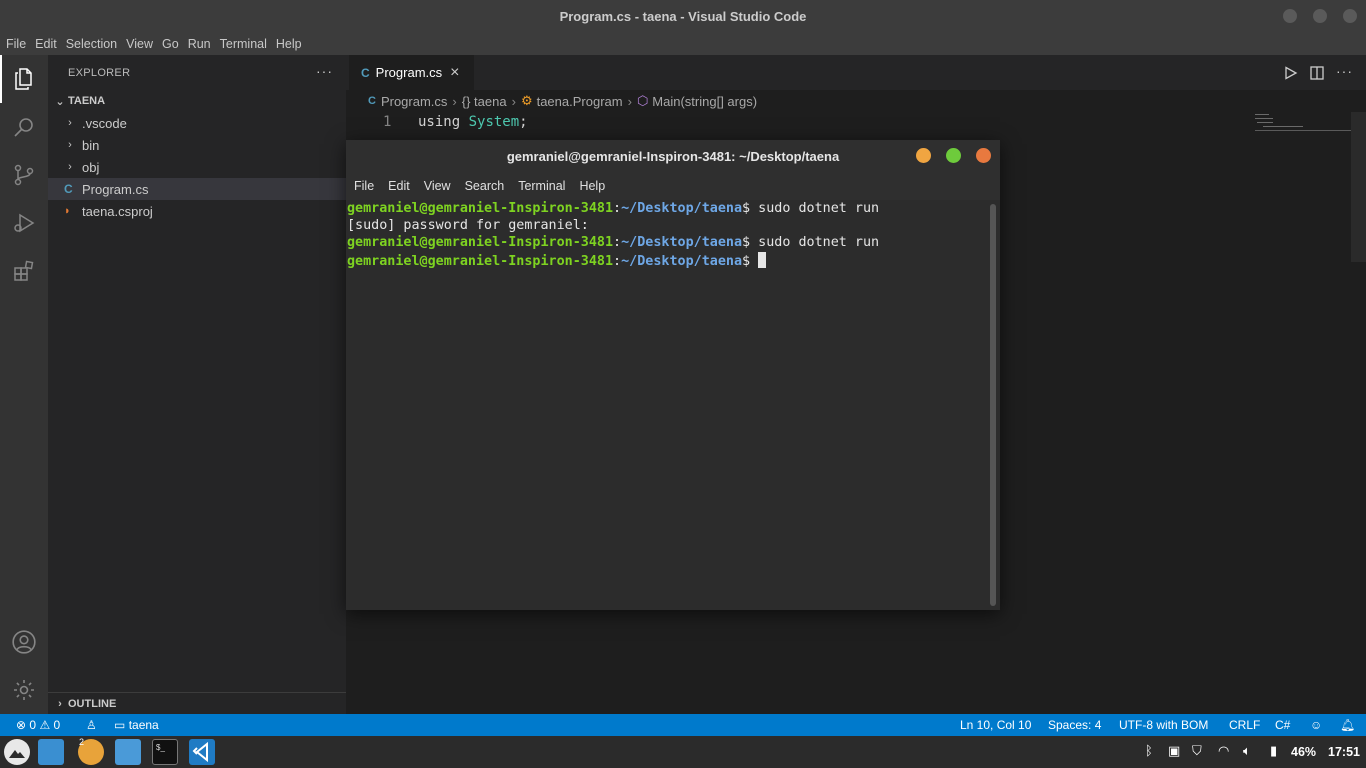 This screenshot has height=768, width=1366. Describe the element at coordinates (1174, 751) in the screenshot. I see `clipboard-icon: ▣` at that location.